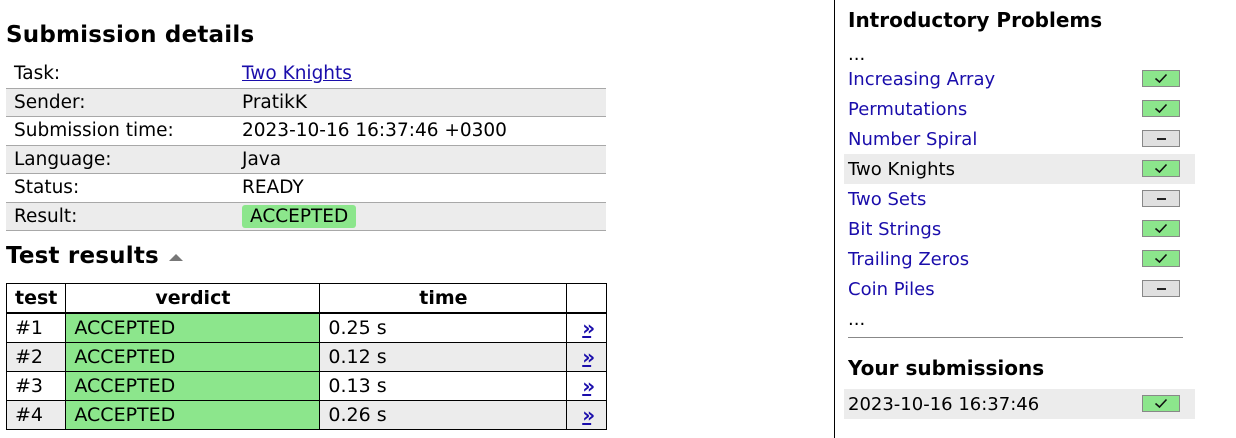 The image size is (1236, 438). Describe the element at coordinates (1019, 139) in the screenshot. I see `problem-item: Number Spiral` at that location.